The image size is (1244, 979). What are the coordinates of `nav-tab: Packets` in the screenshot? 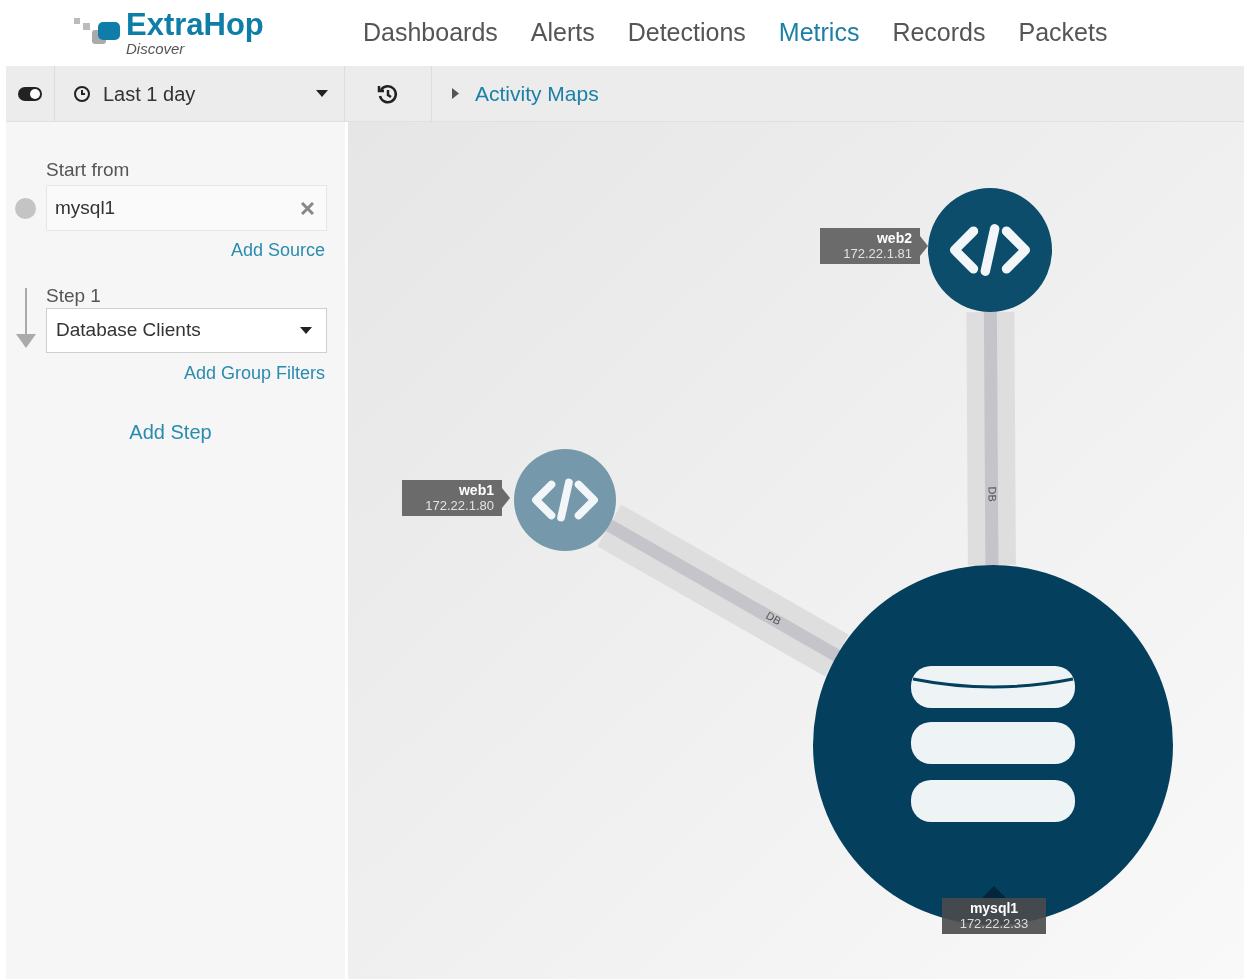 It's located at (1063, 33).